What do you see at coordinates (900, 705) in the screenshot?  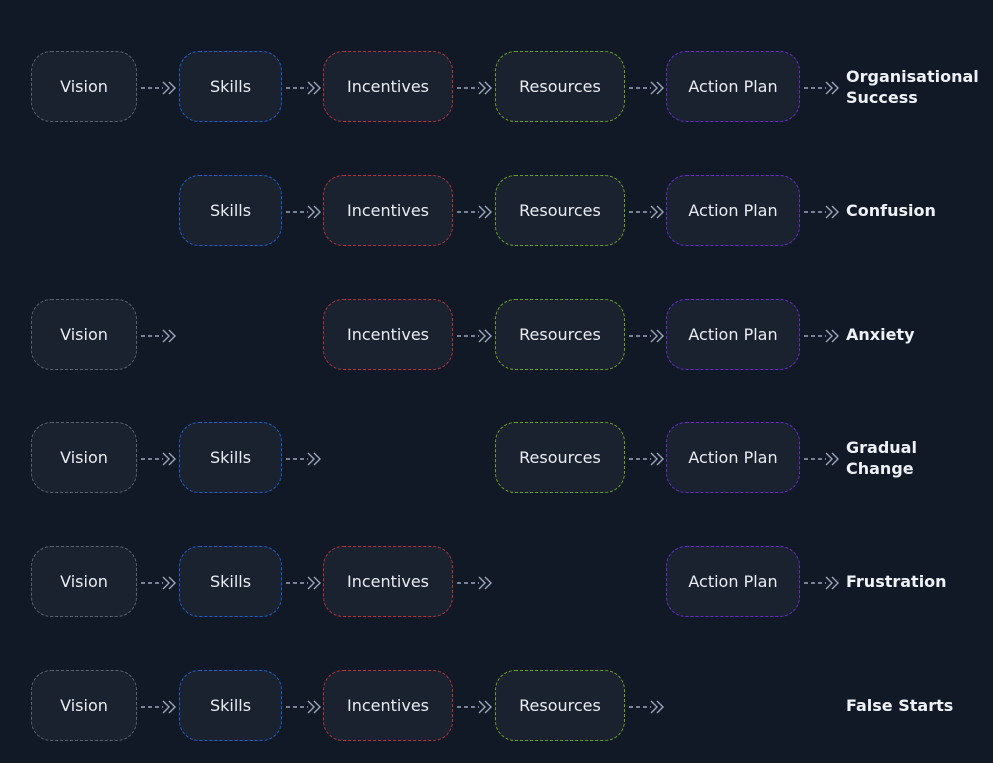 I see `outcome-label: False Starts` at bounding box center [900, 705].